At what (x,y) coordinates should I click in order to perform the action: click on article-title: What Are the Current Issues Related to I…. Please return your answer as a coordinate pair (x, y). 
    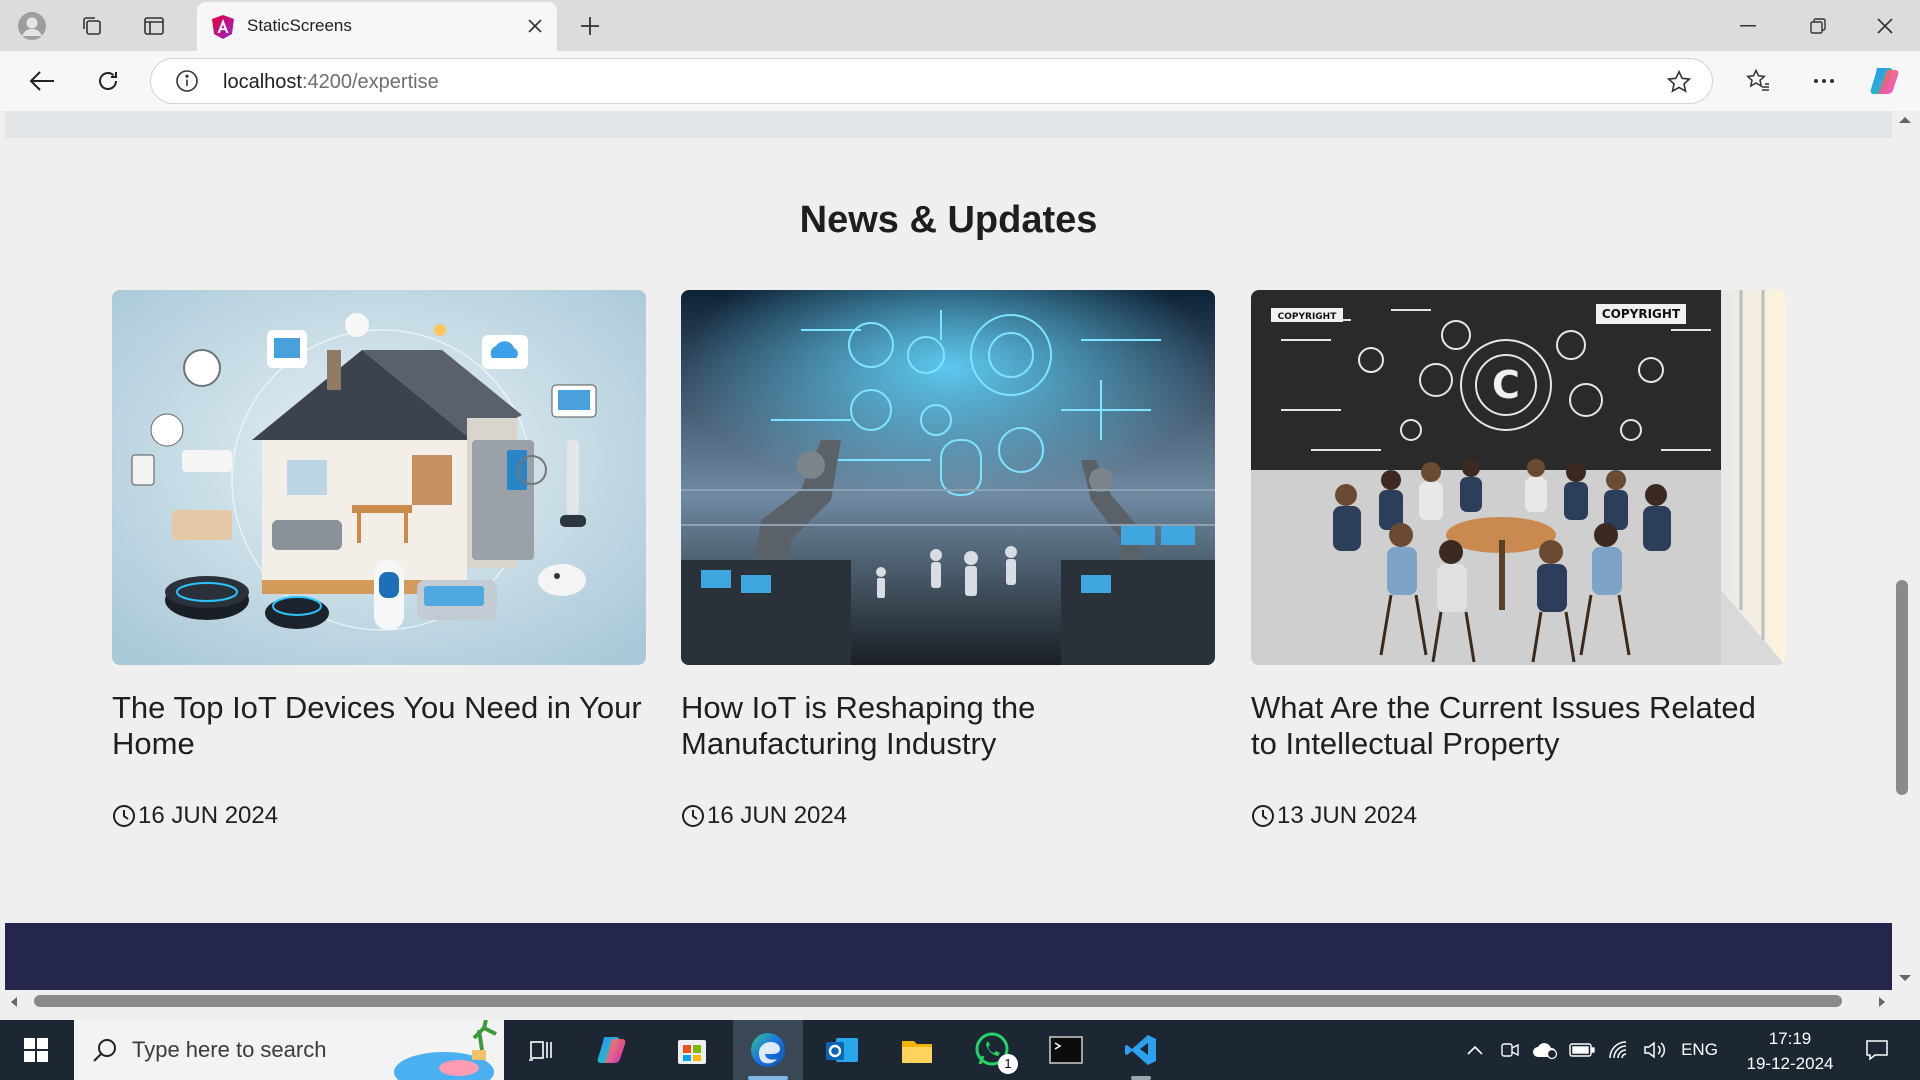
    Looking at the image, I should click on (1518, 730).